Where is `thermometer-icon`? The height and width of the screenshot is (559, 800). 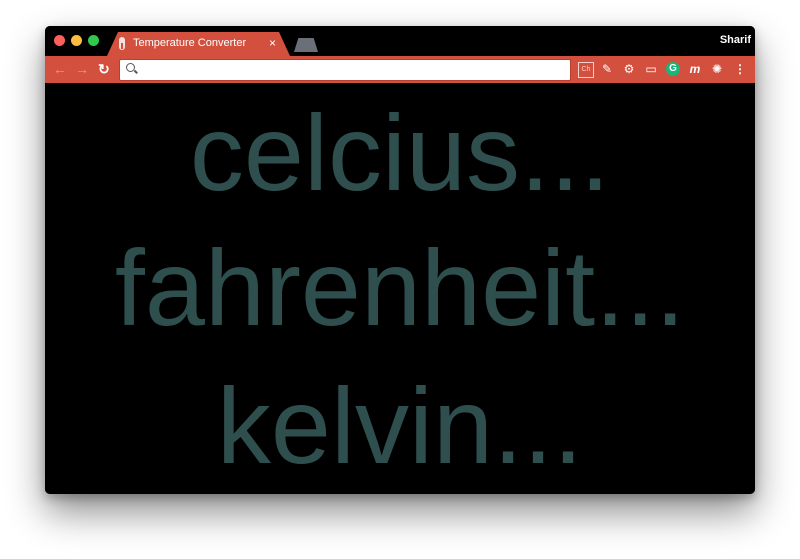 thermometer-icon is located at coordinates (122, 43).